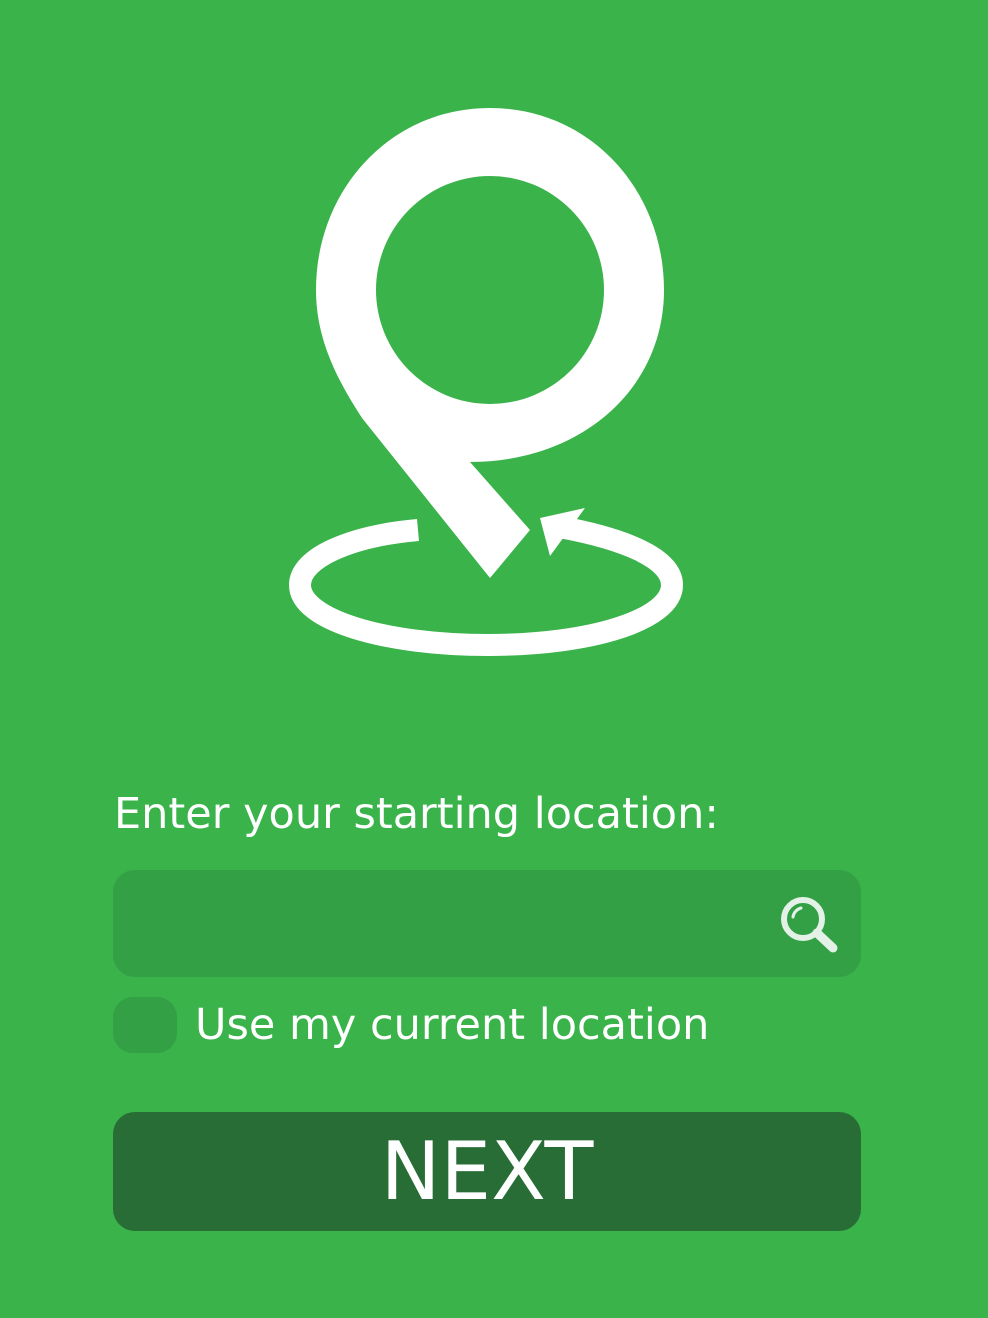 This screenshot has width=988, height=1318. I want to click on starting-location-label: Enter your starting location:, so click(416, 814).